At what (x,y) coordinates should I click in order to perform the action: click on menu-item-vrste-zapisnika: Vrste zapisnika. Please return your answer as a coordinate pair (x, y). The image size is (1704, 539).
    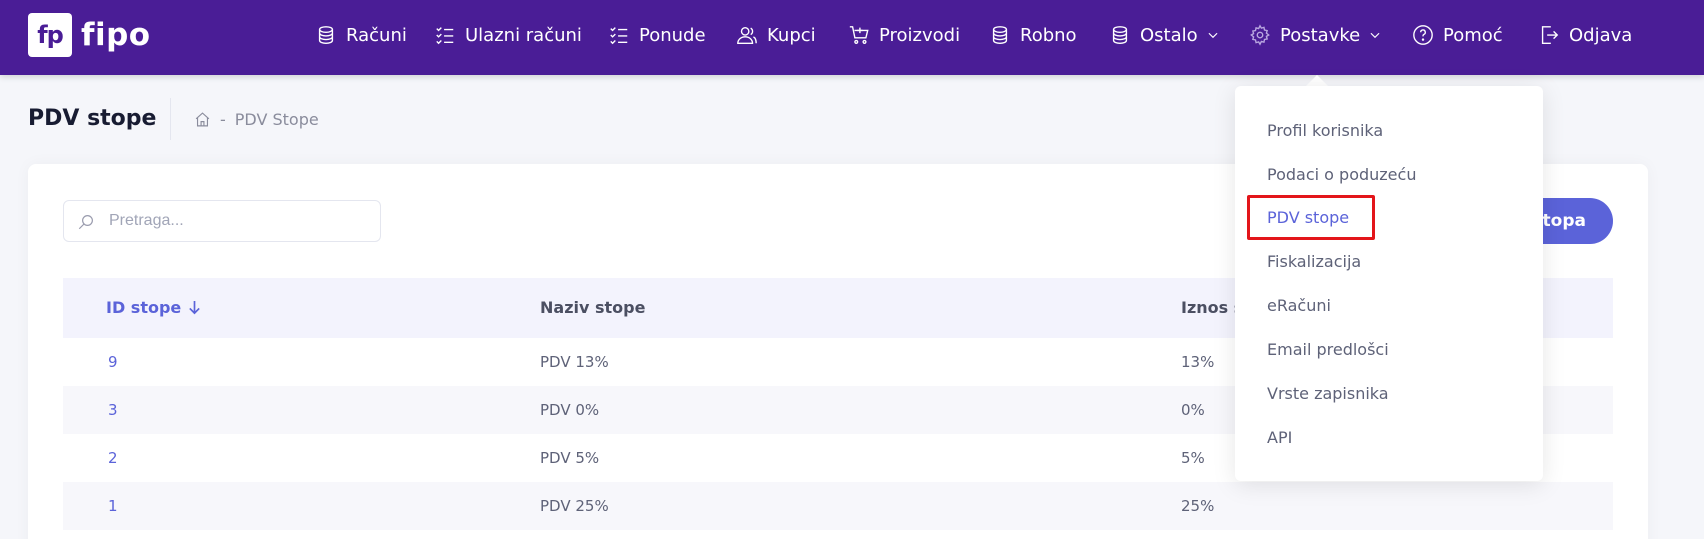
    Looking at the image, I should click on (1328, 393).